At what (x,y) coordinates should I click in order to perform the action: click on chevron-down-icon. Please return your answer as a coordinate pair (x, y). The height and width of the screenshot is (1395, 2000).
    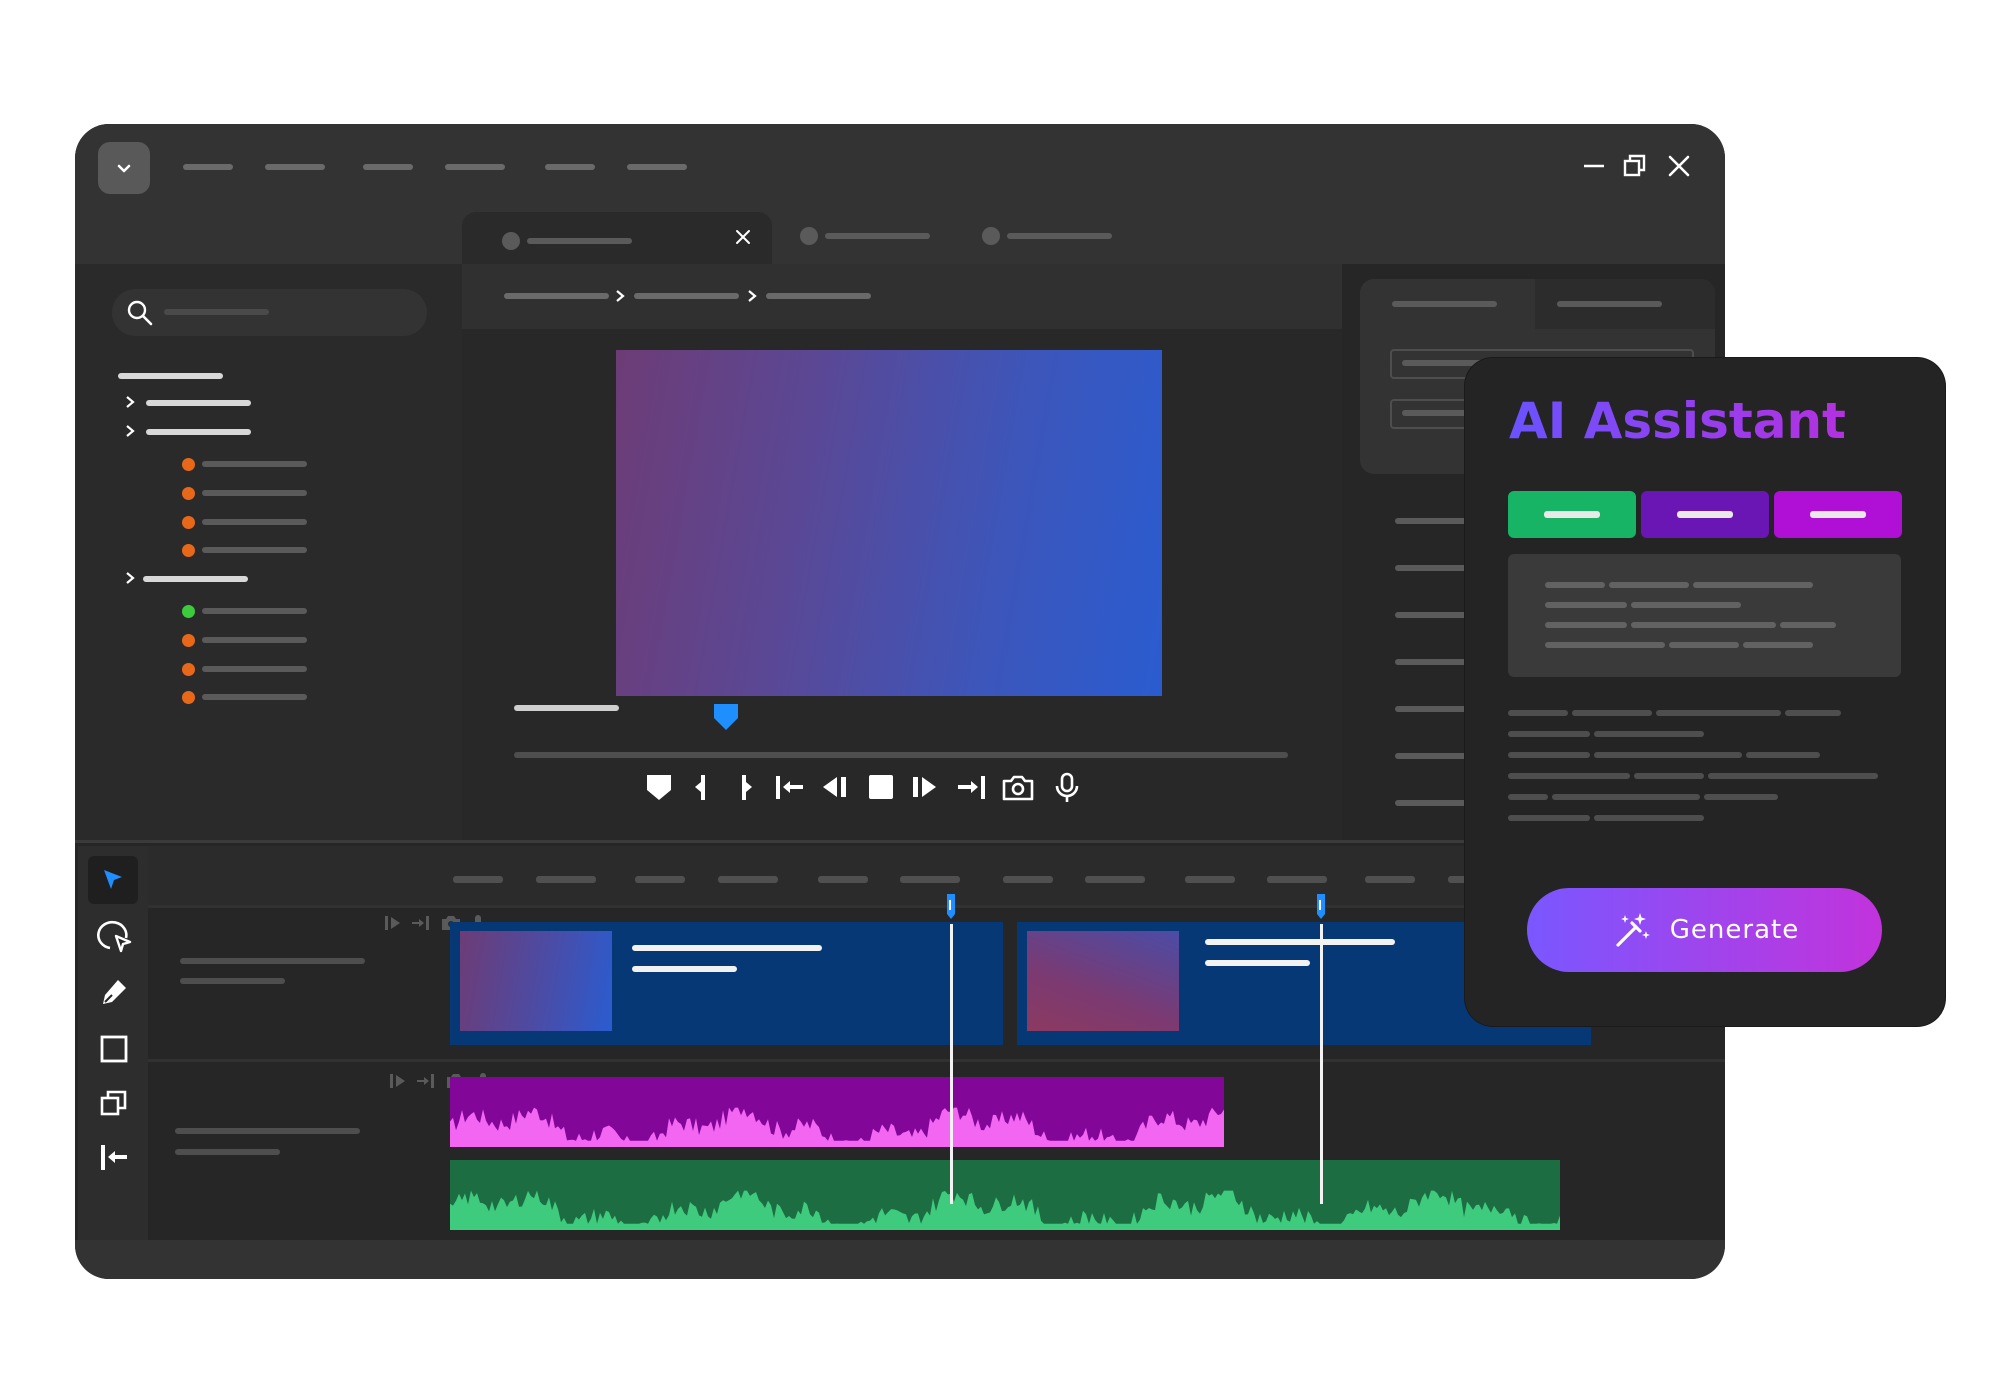
    Looking at the image, I should click on (124, 168).